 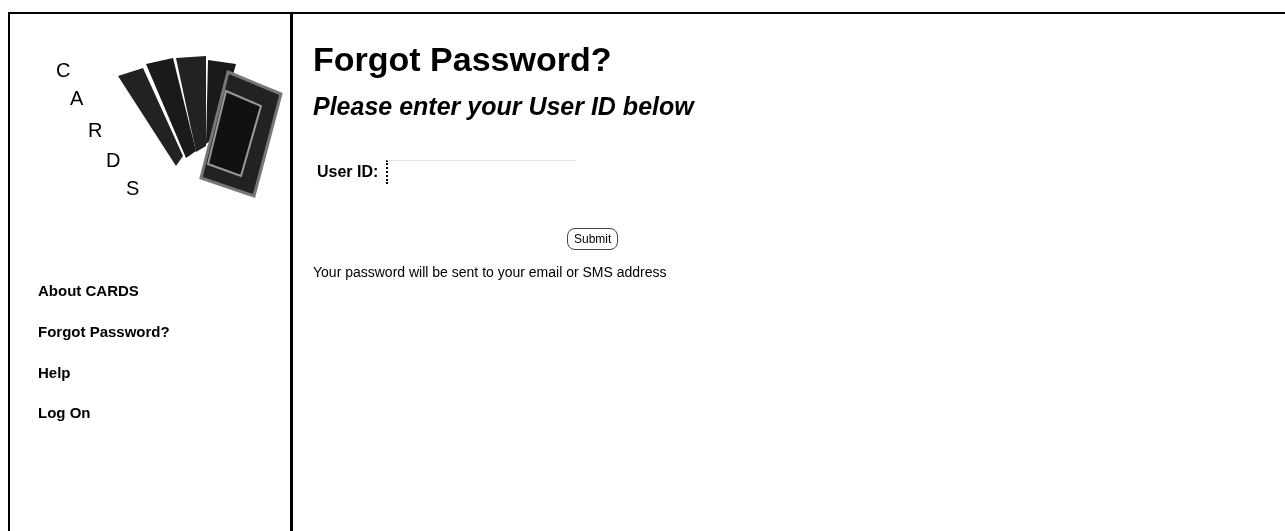 I want to click on logo-letter: A, so click(x=77, y=98).